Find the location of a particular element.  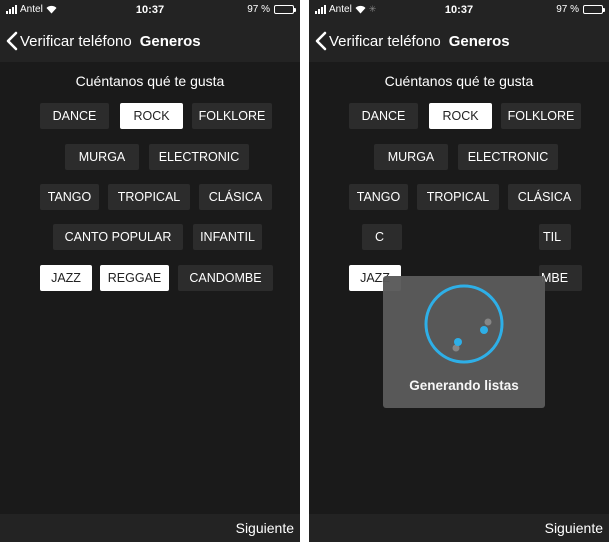

genre-chip-reggae: REGGAE is located at coordinates (134, 278).